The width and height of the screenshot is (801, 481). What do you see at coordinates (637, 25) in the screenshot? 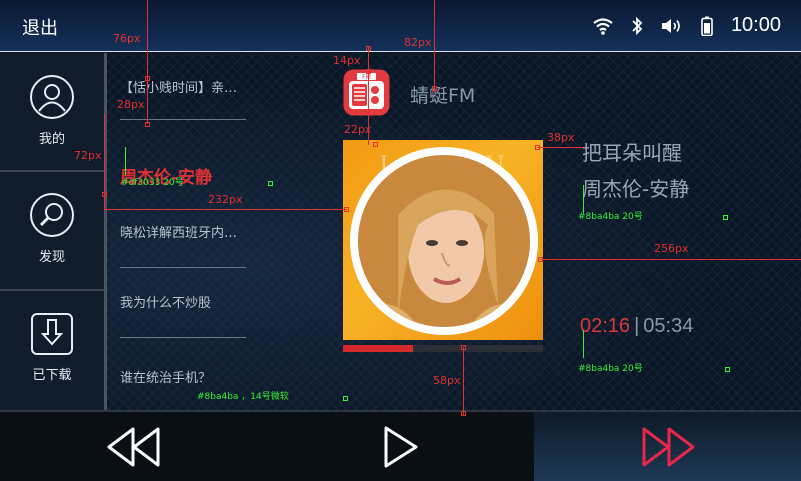
I see `bluetooth-icon` at bounding box center [637, 25].